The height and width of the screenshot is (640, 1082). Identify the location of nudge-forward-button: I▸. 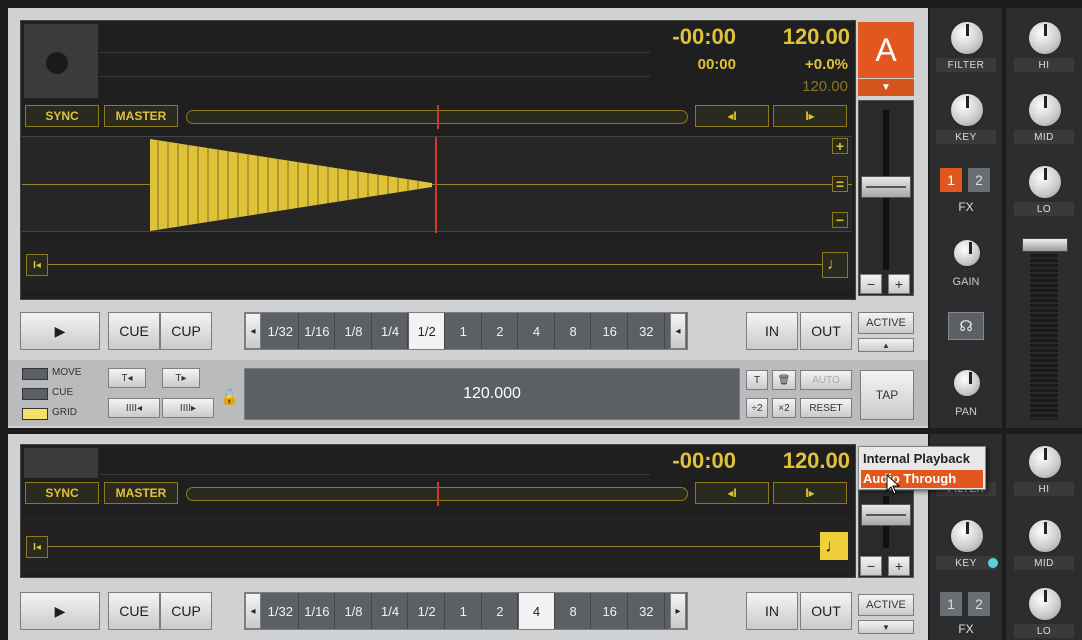
(810, 116).